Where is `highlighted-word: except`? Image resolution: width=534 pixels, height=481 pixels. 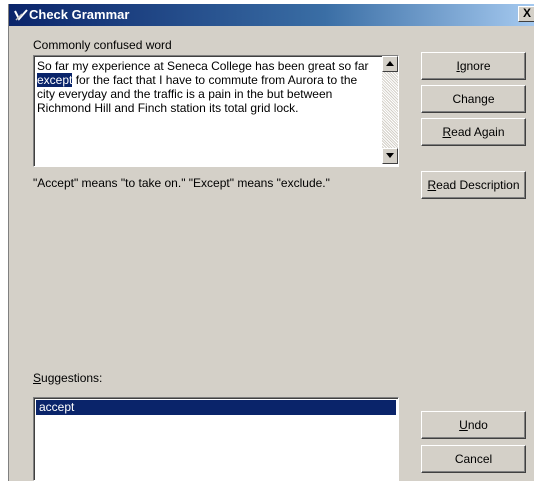
highlighted-word: except is located at coordinates (55, 80).